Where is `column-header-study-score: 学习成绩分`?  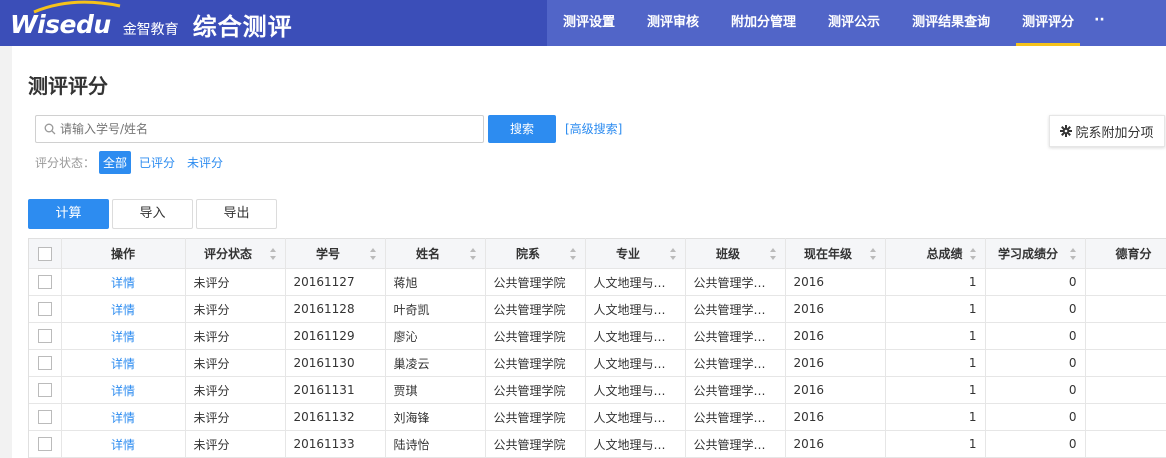
column-header-study-score: 学习成绩分 is located at coordinates (1035, 253).